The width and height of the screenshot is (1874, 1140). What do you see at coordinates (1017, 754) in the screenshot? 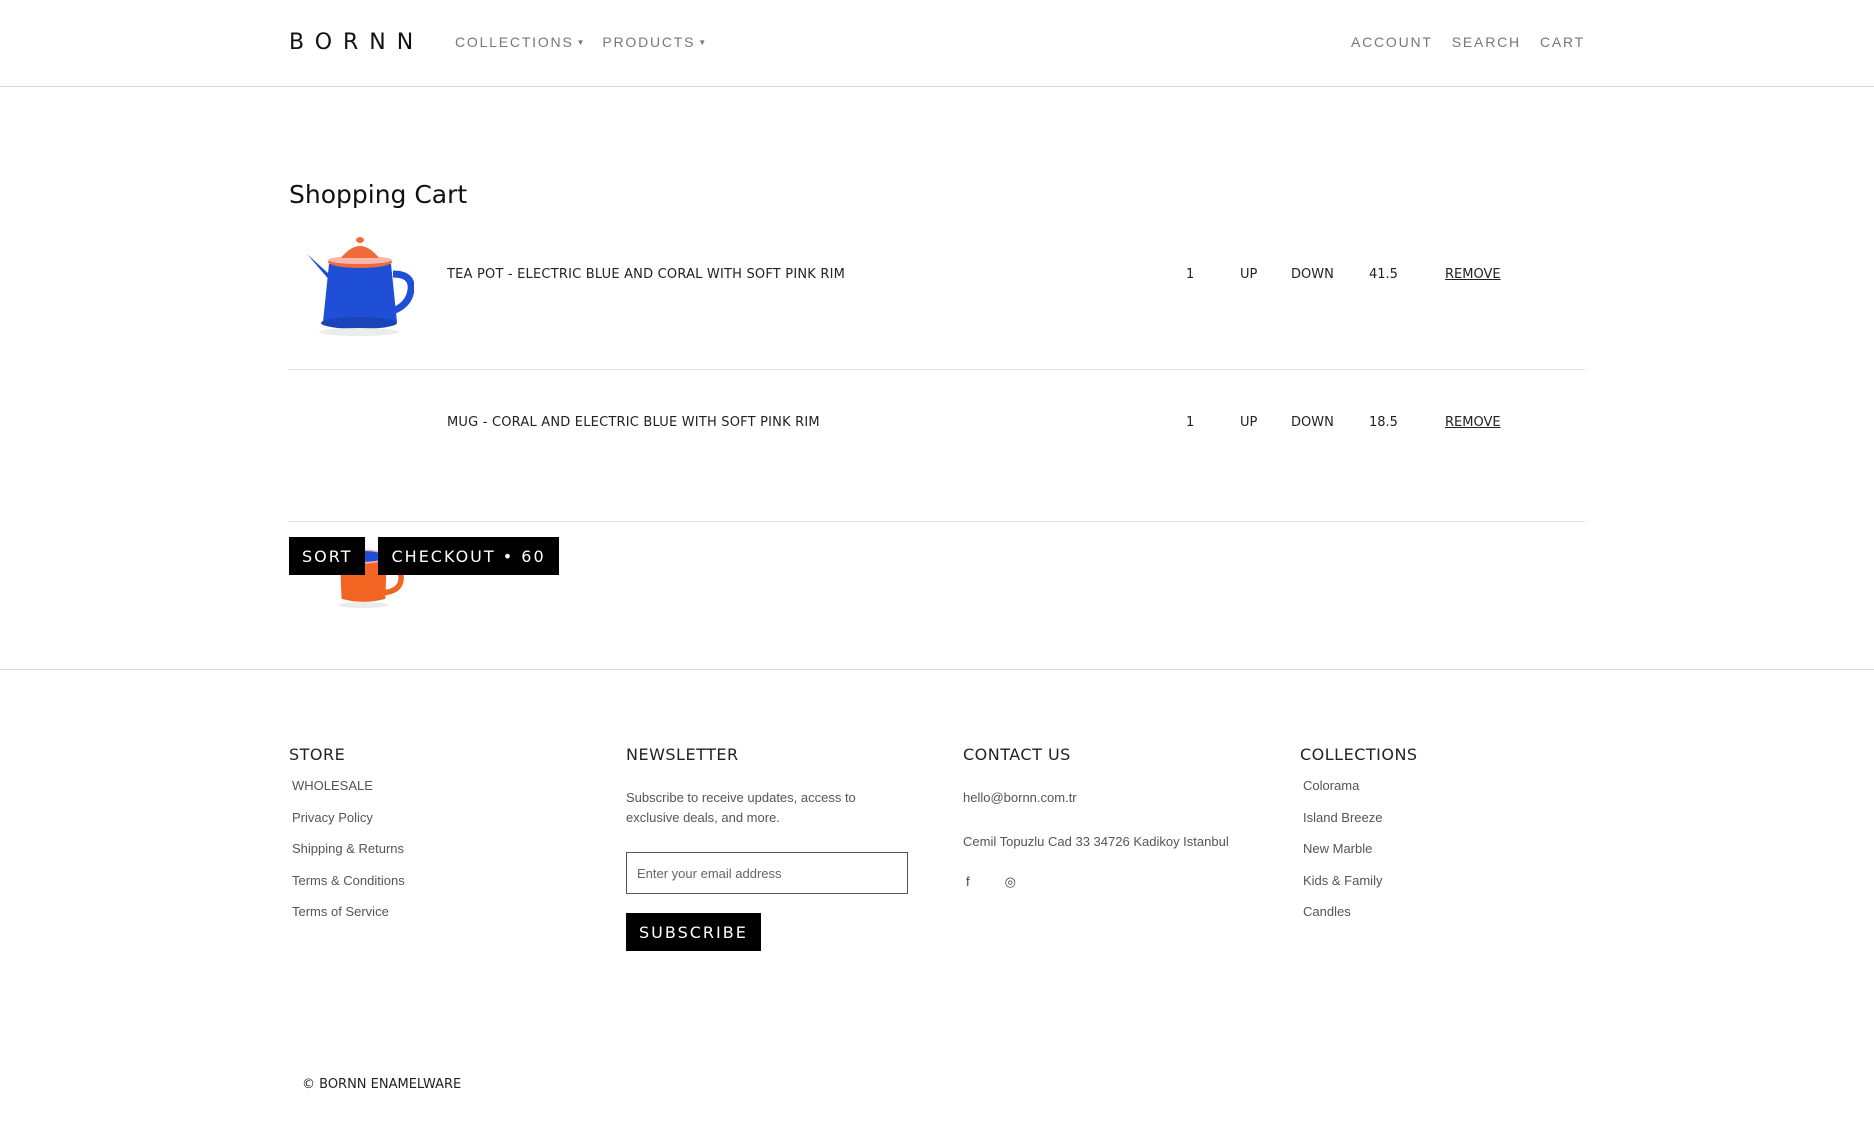
I see `footer-contact-title: CONTACT US` at bounding box center [1017, 754].